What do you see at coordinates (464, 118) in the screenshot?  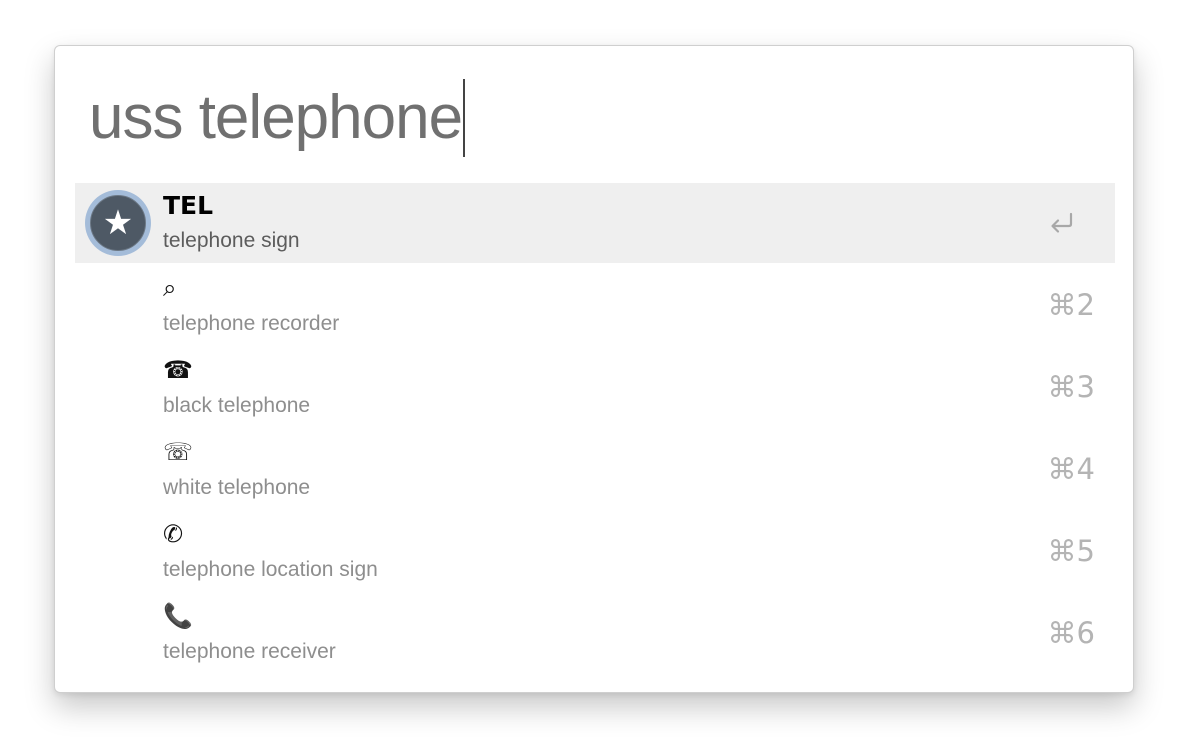 I see `text-caret` at bounding box center [464, 118].